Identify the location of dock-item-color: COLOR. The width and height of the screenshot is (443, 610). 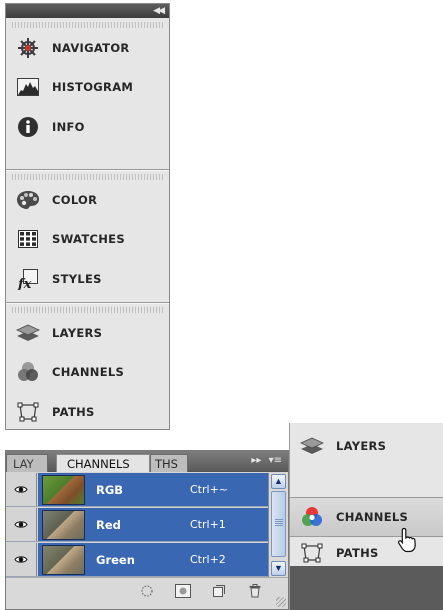
(87, 200).